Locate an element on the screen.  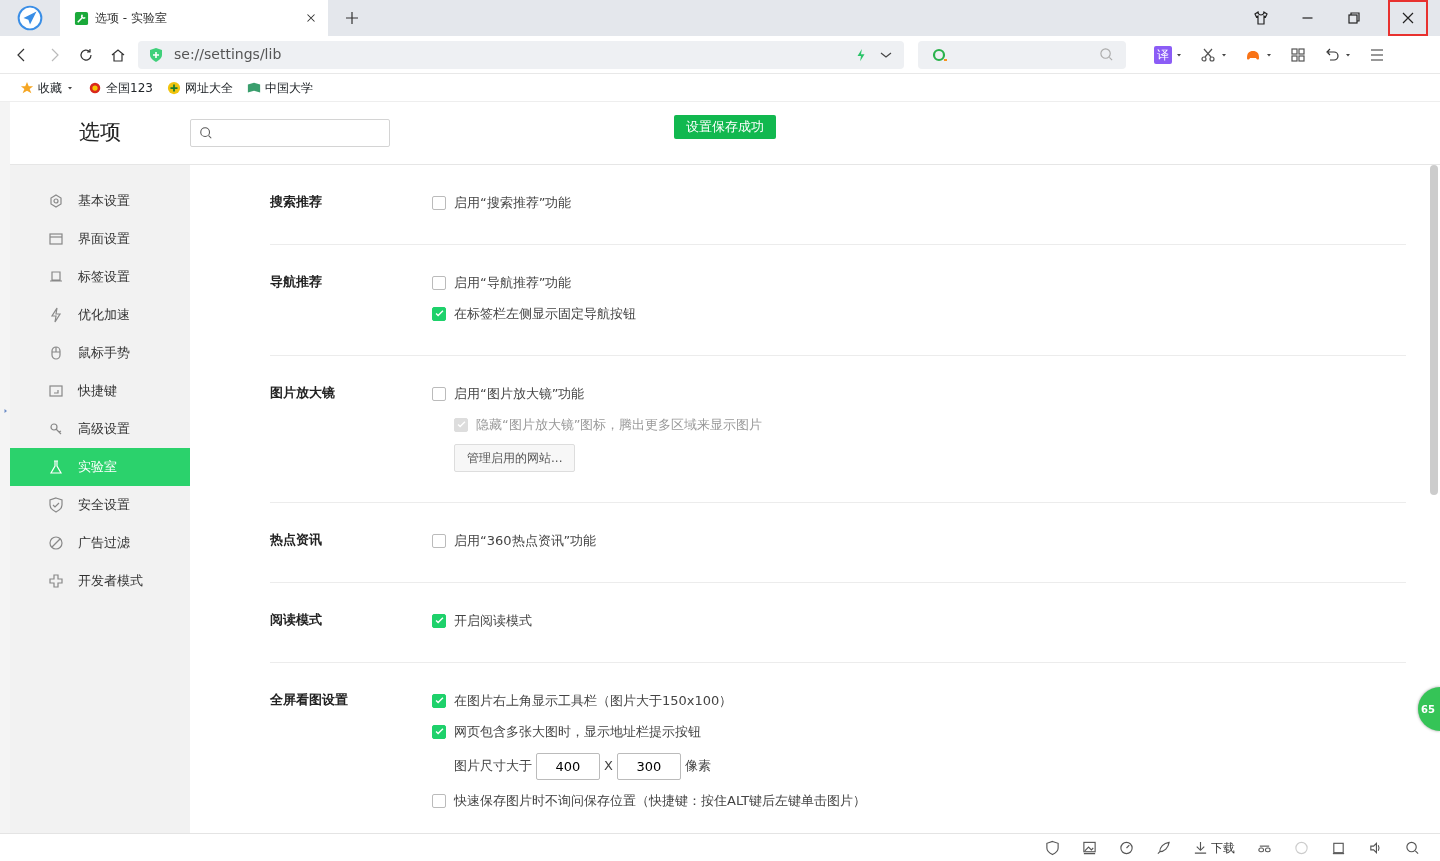
unit-label: 像素 is located at coordinates (697, 766).